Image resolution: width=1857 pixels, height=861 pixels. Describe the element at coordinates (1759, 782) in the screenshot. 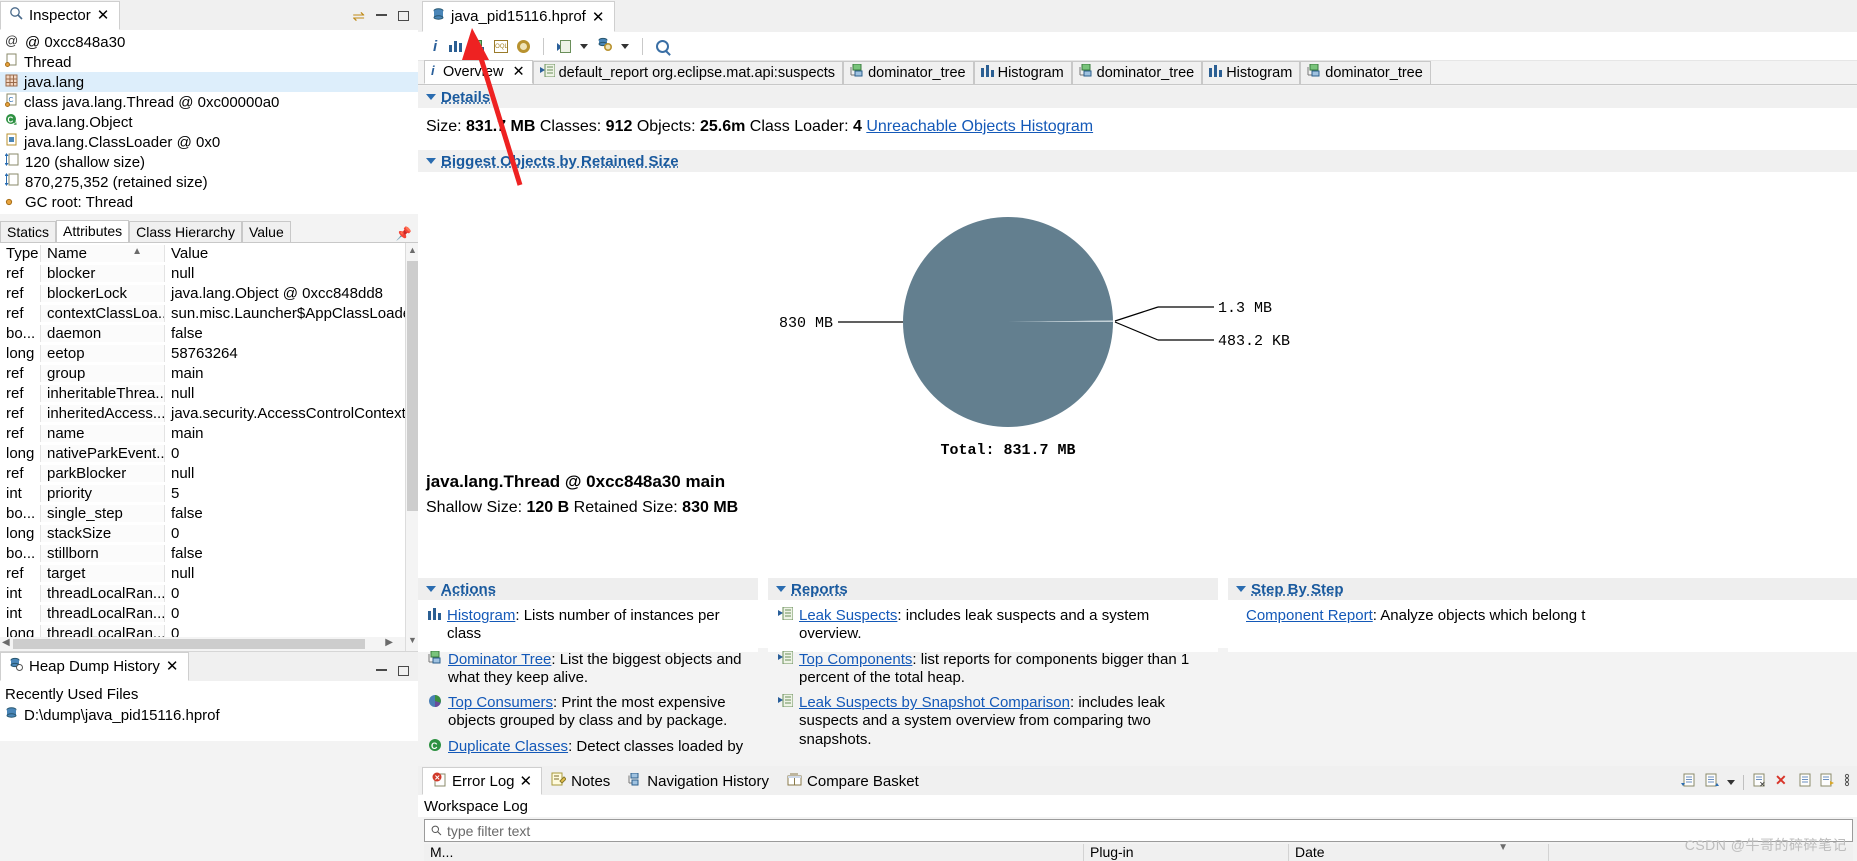

I see `clear-log-icon: ✕` at that location.